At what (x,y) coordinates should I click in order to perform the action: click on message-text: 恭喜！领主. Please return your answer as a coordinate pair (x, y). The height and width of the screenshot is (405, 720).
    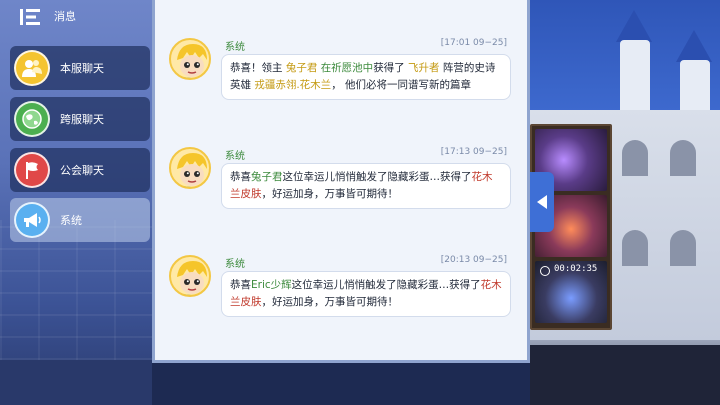
    Looking at the image, I should click on (258, 68).